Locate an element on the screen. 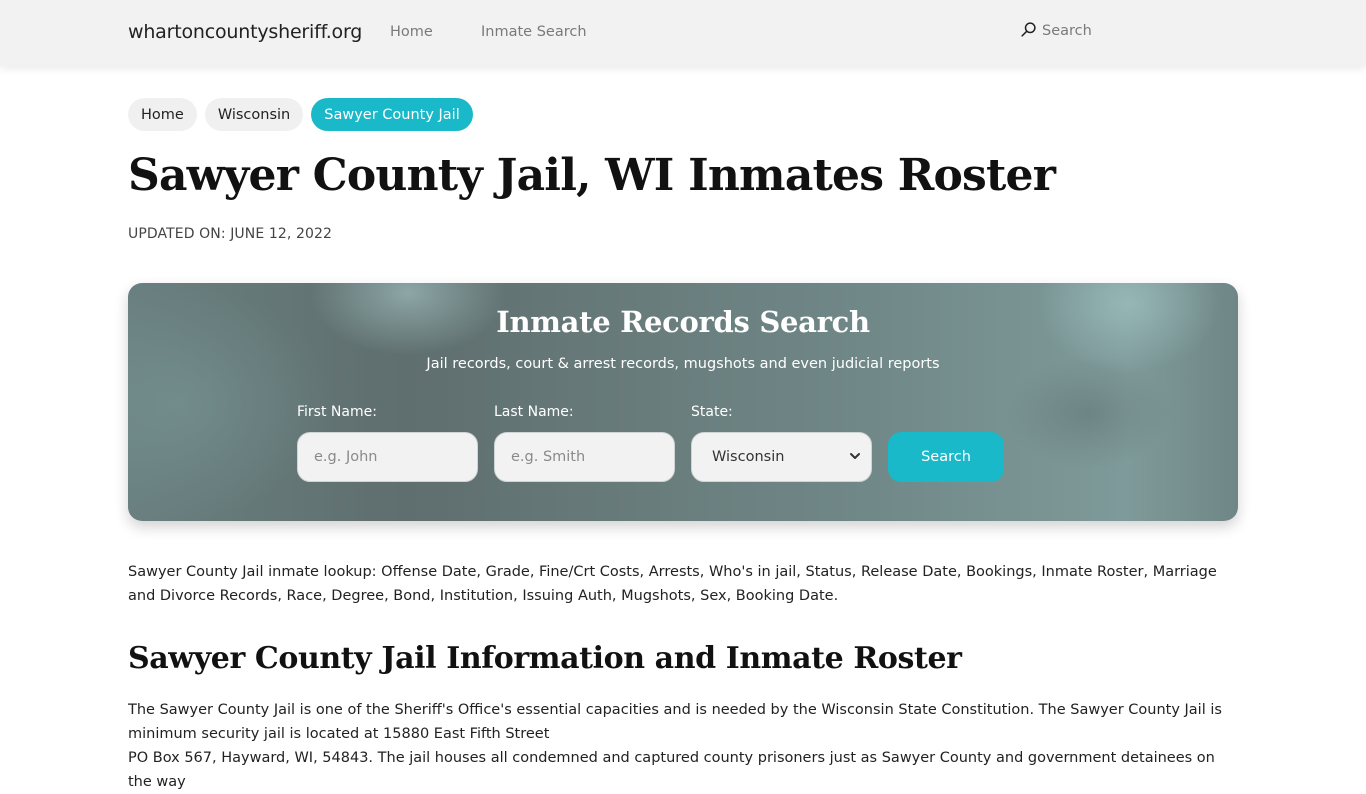  site-brand-link: whartoncountysheriff.org is located at coordinates (245, 32).